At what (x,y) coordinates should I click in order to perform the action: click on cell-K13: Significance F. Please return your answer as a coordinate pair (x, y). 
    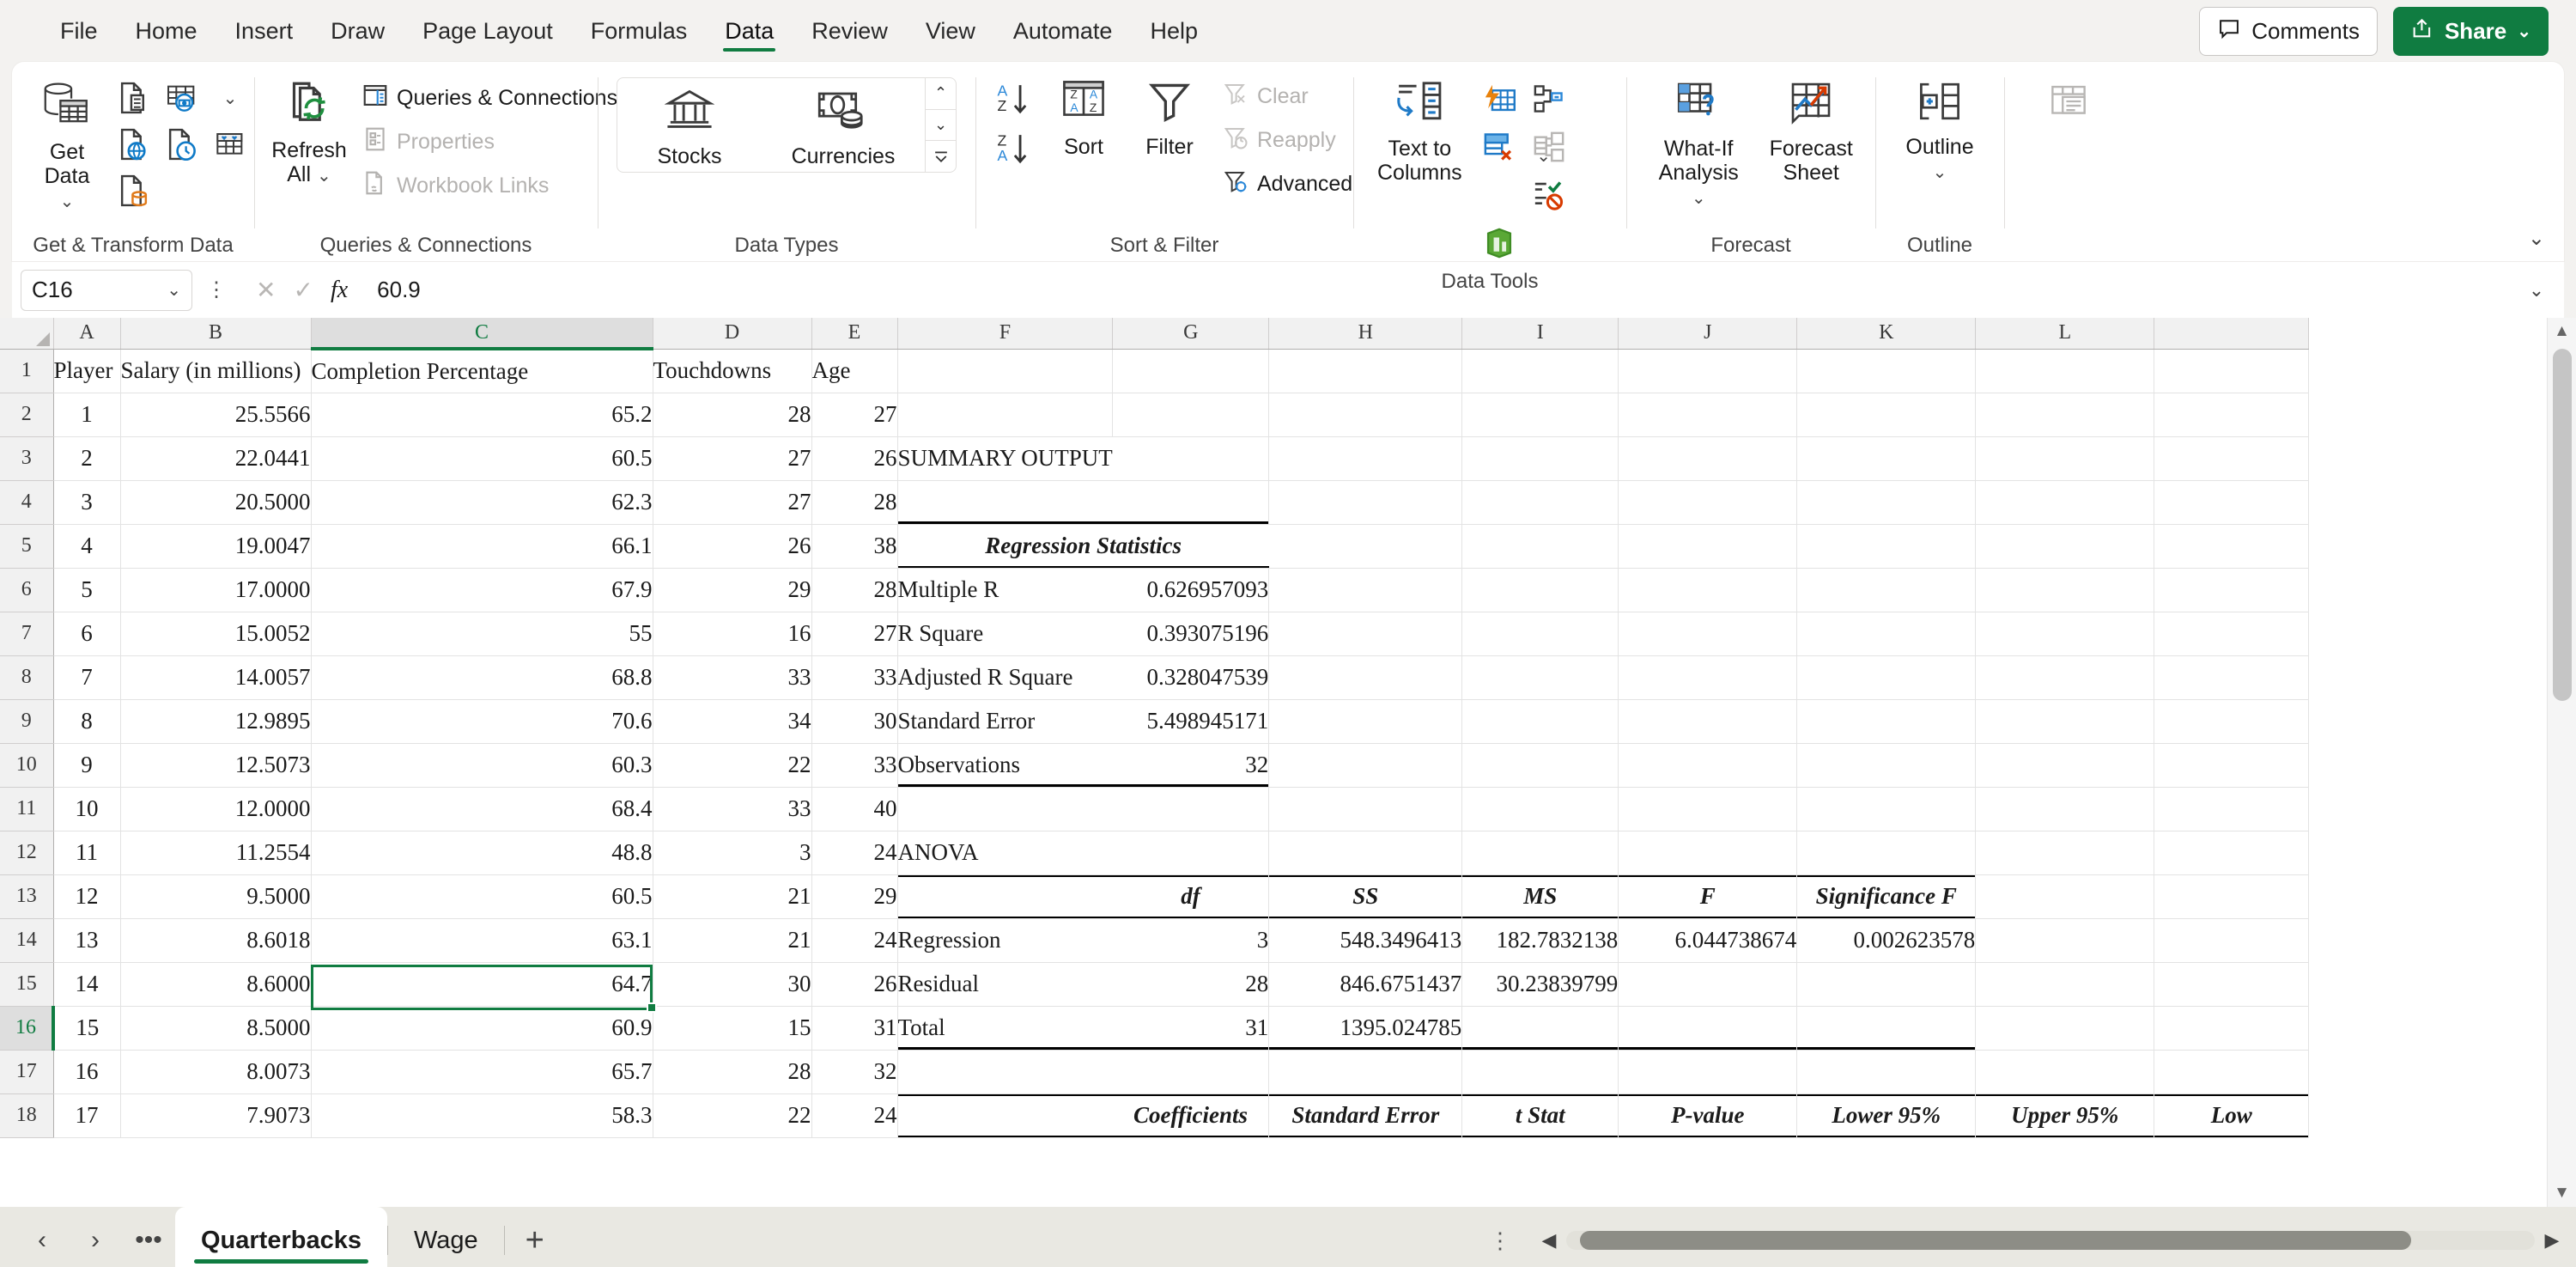
    Looking at the image, I should click on (1887, 896).